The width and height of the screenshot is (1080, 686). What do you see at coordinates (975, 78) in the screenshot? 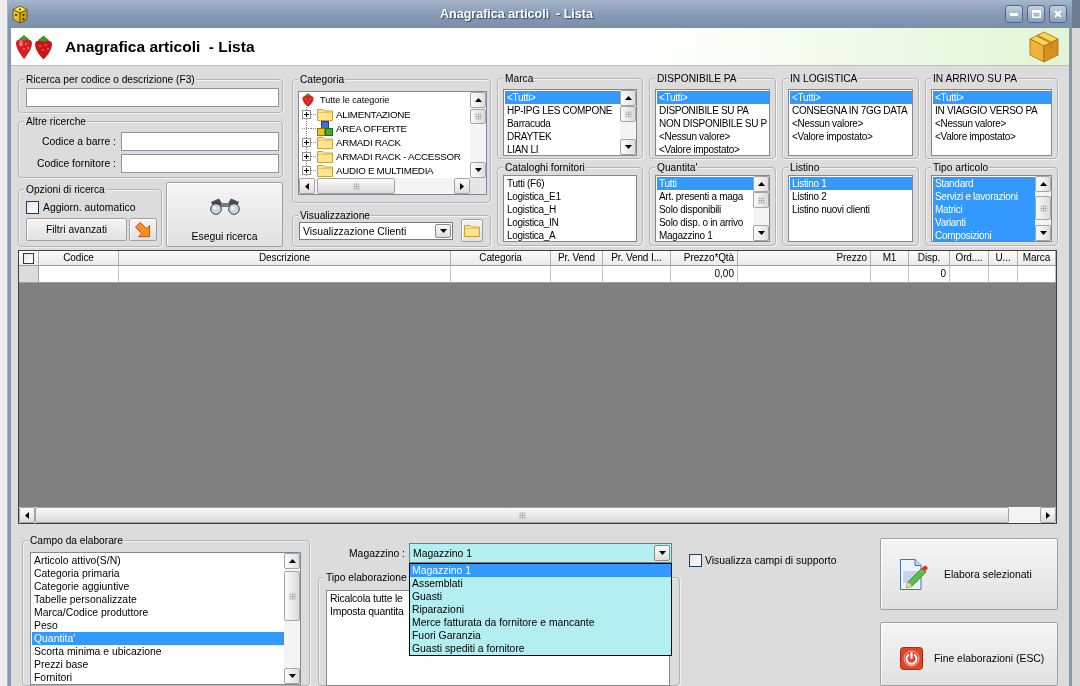
I see `group-title: IN ARRIVO SU PA` at bounding box center [975, 78].